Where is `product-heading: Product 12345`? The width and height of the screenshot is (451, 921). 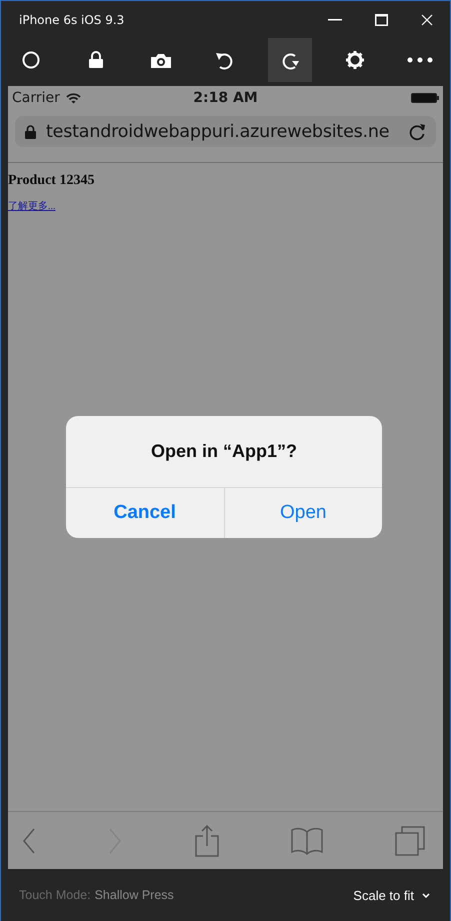
product-heading: Product 12345 is located at coordinates (52, 181).